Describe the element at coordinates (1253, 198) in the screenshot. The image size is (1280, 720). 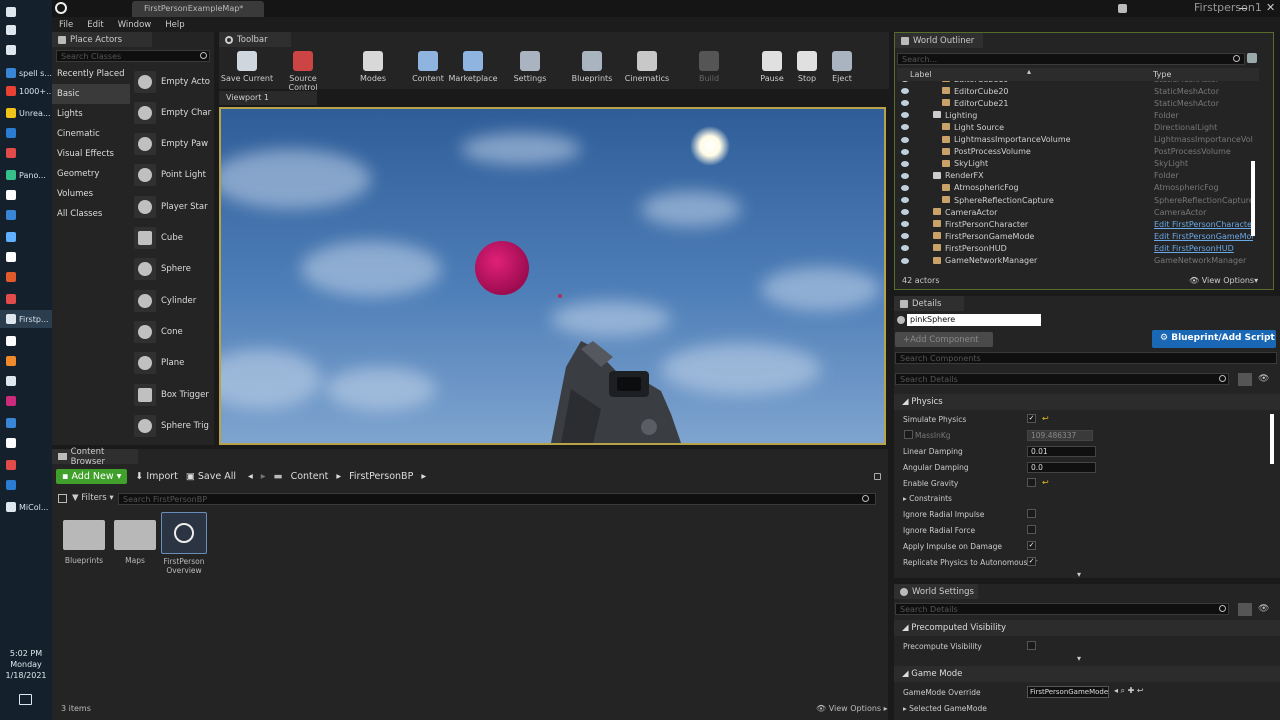
I see `outliner-scrollbar` at that location.